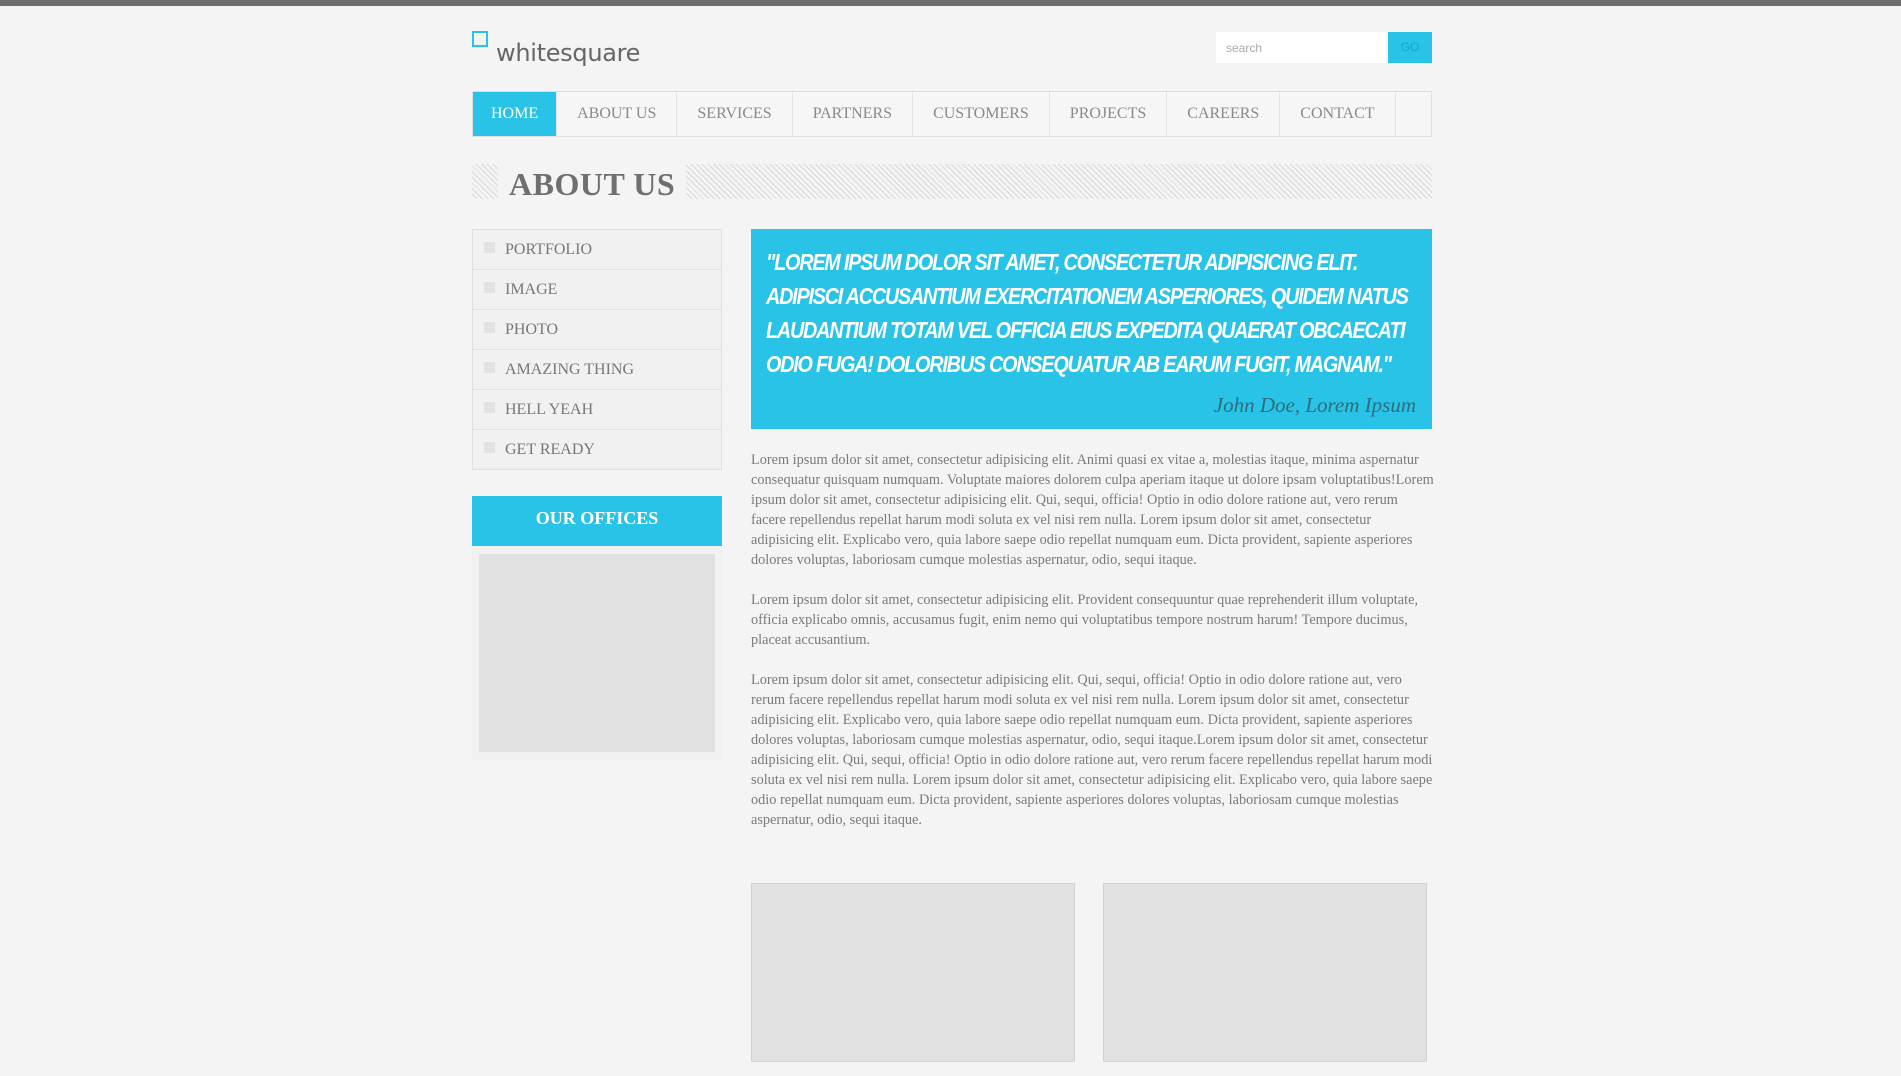 The height and width of the screenshot is (1076, 1901). What do you see at coordinates (597, 290) in the screenshot?
I see `sidebar-item-image: IMAGE` at bounding box center [597, 290].